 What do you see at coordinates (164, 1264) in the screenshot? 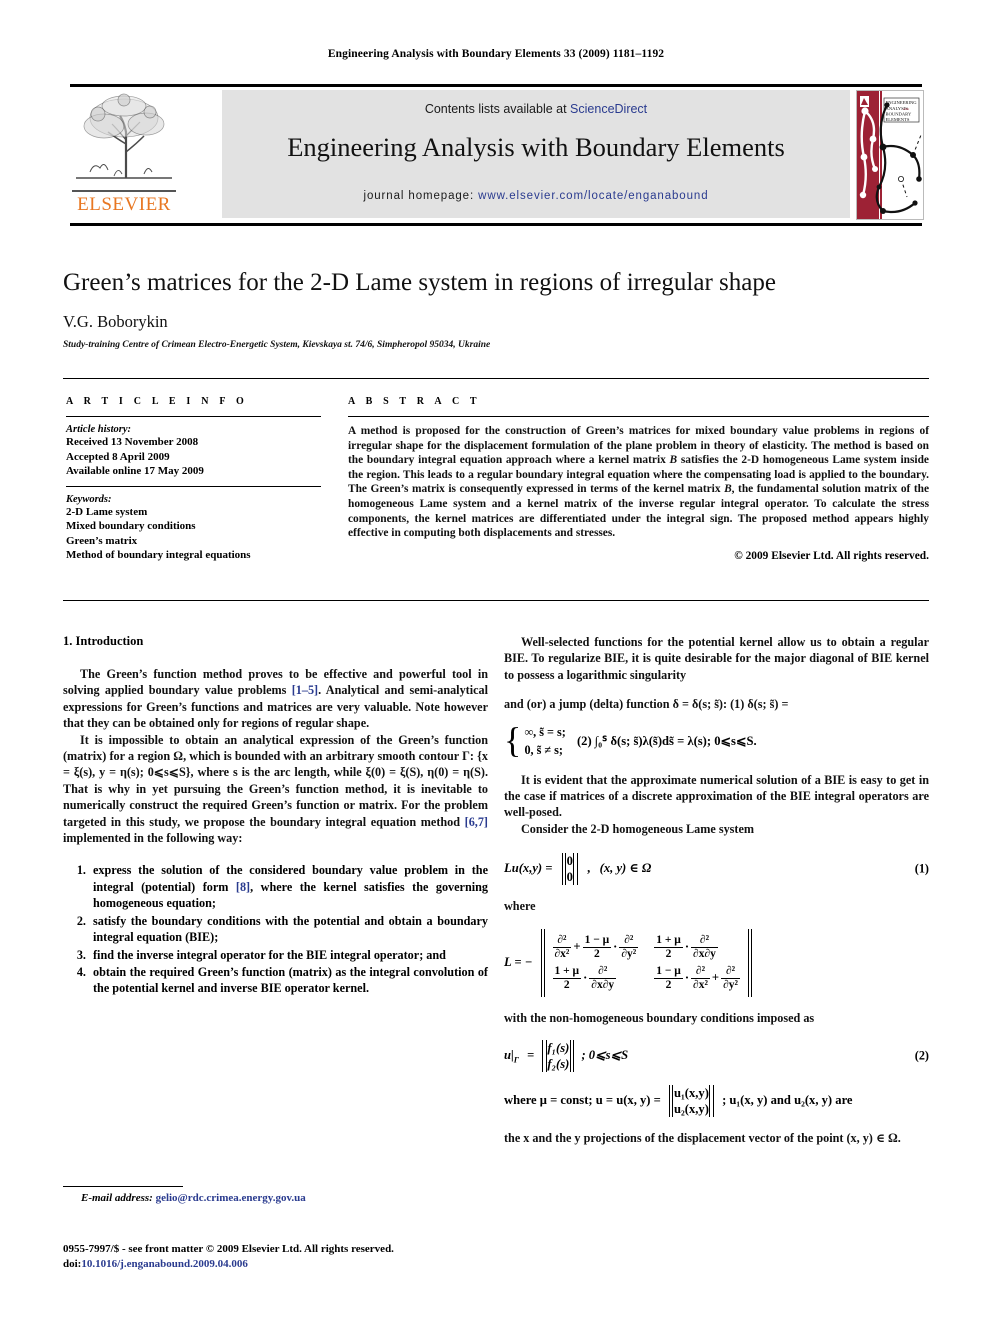
I see `doi-link: 10.1016/j.enganabound.2009.04.006` at bounding box center [164, 1264].